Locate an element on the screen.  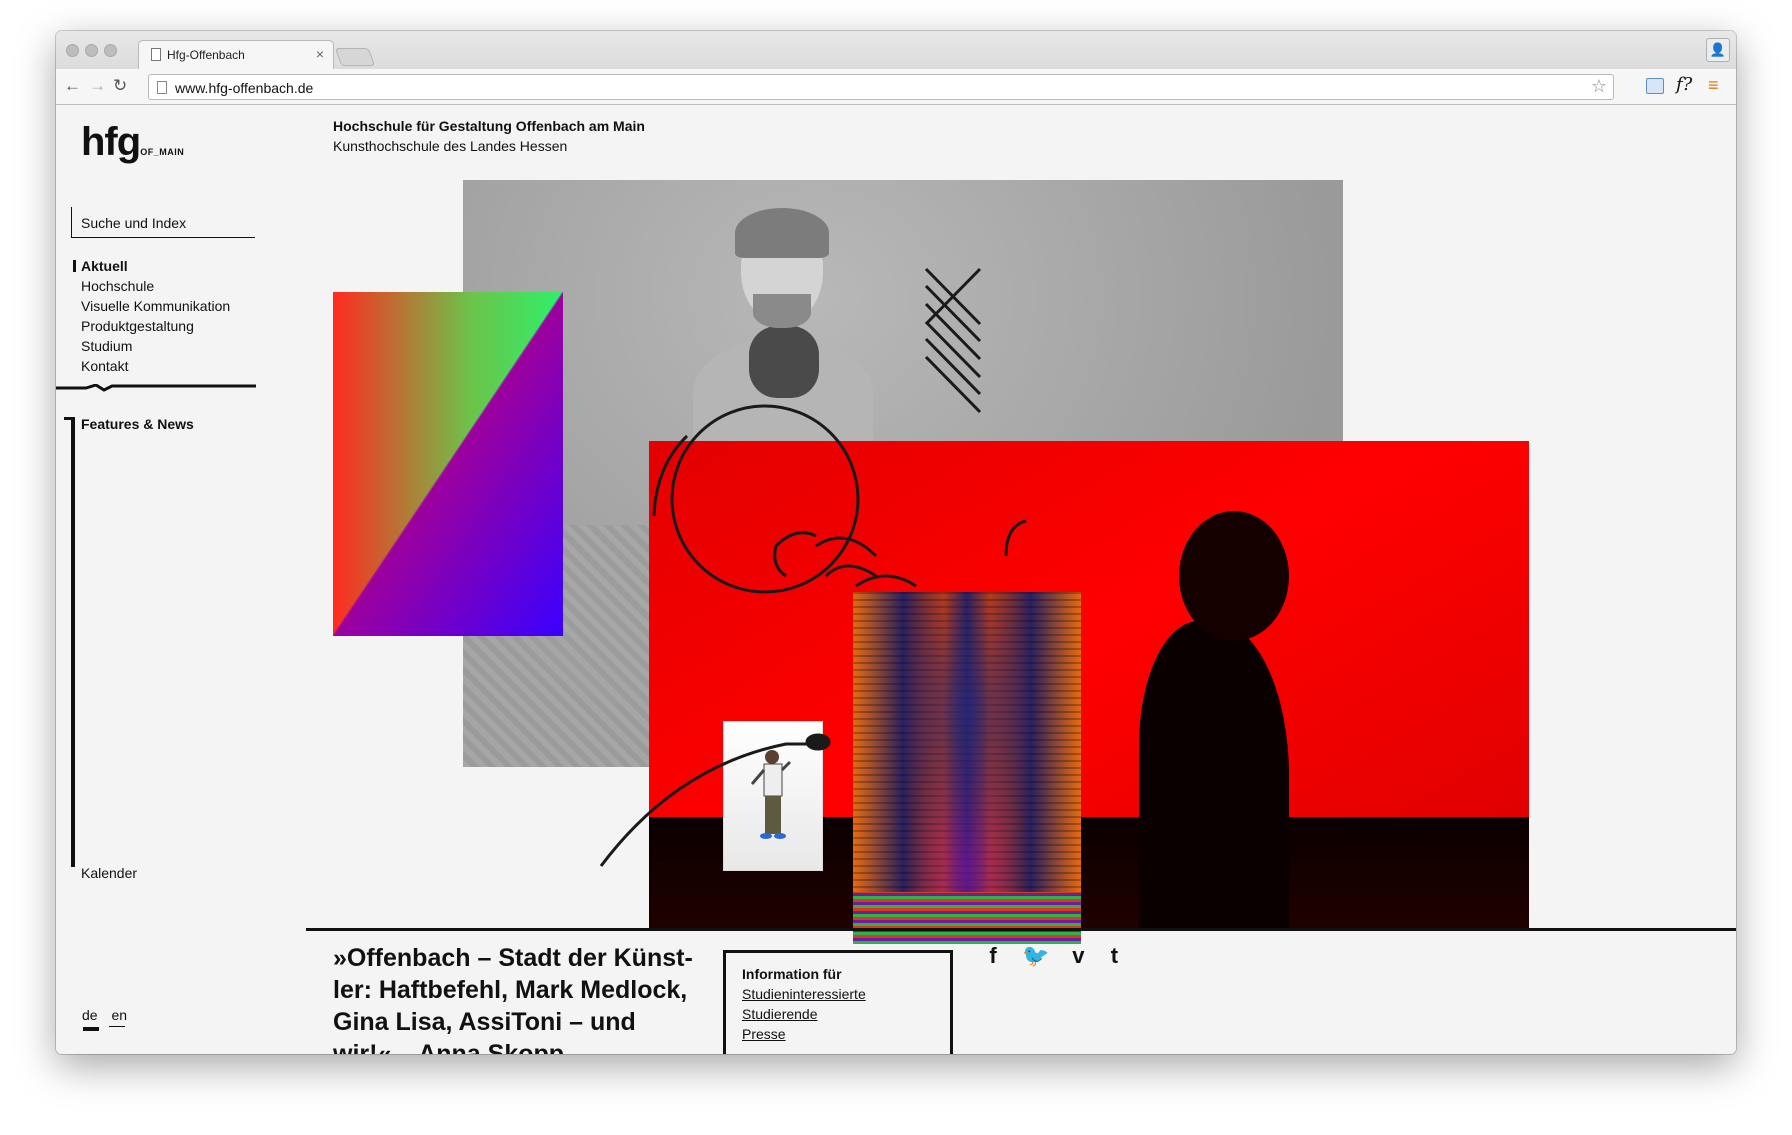
forward-button: → is located at coordinates (97, 86).